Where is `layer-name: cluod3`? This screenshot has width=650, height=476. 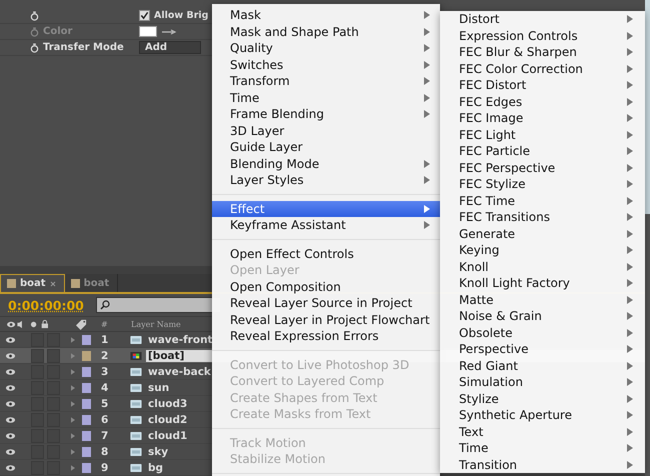 layer-name: cluod3 is located at coordinates (167, 404).